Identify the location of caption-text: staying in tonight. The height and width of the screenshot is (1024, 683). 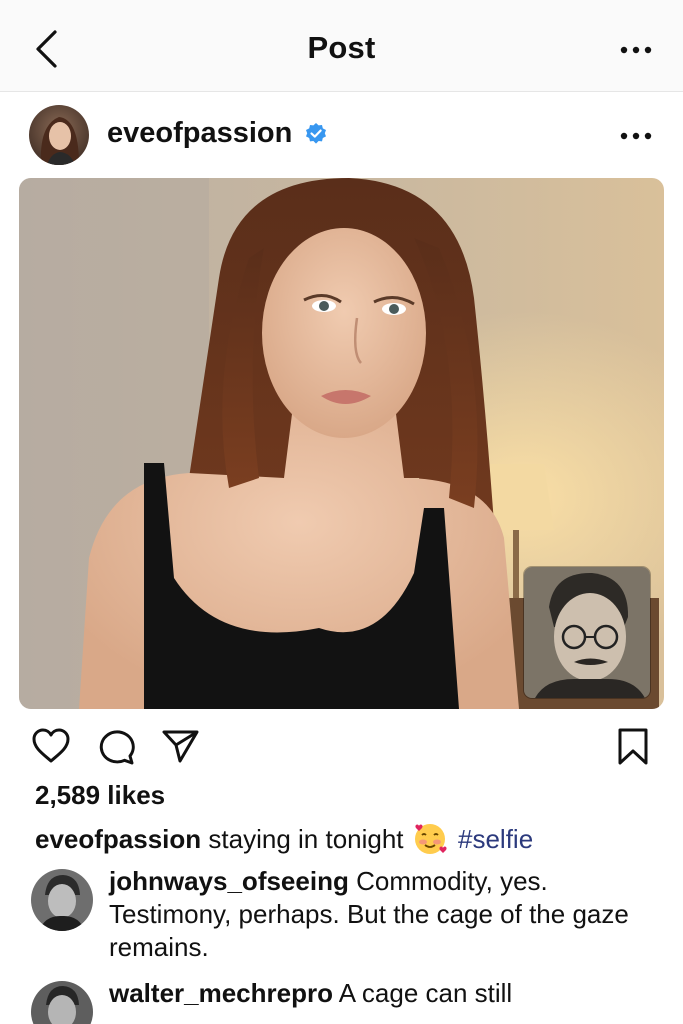
(306, 839).